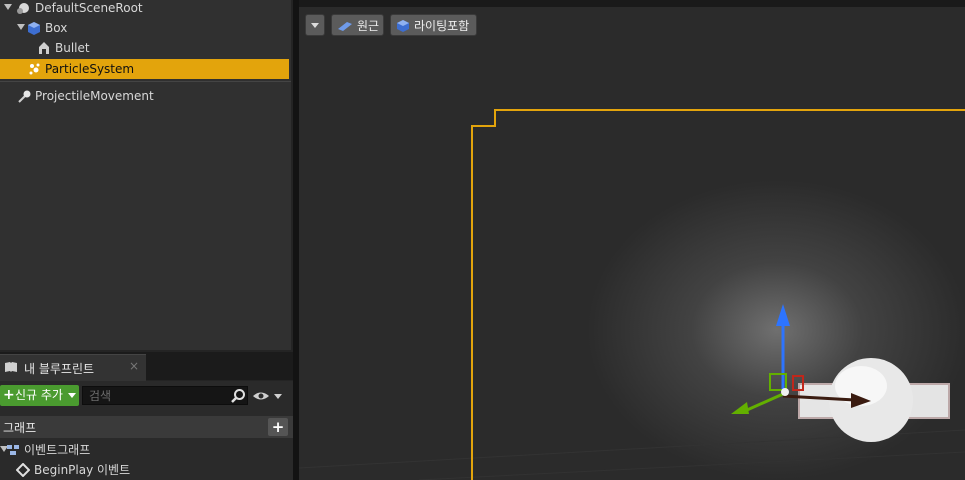 The height and width of the screenshot is (480, 965). Describe the element at coordinates (57, 450) in the screenshot. I see `tree-item-label: 이벤트그래프` at that location.